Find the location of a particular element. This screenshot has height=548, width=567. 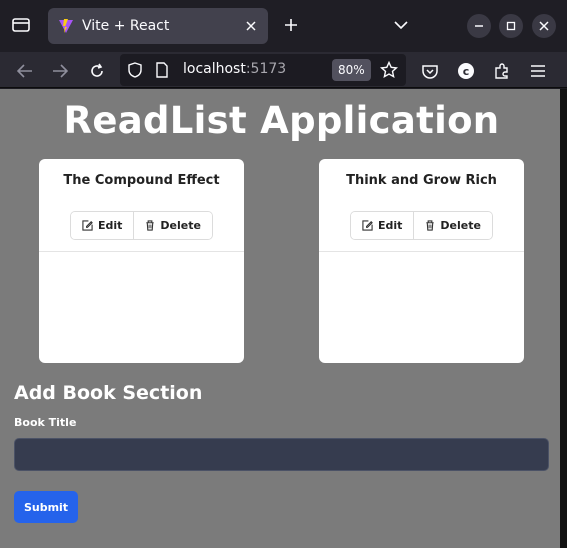

maximize-button is located at coordinates (511, 26).